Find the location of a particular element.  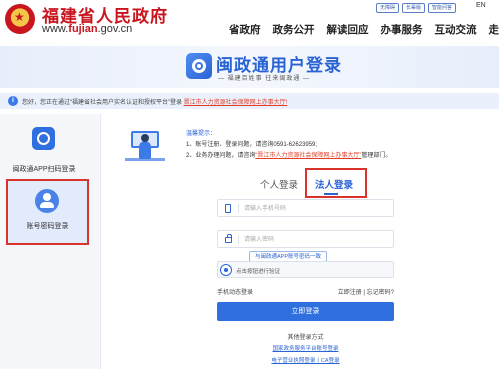

top-links: 无障碍 长辈版 智能问答 is located at coordinates (416, 8).